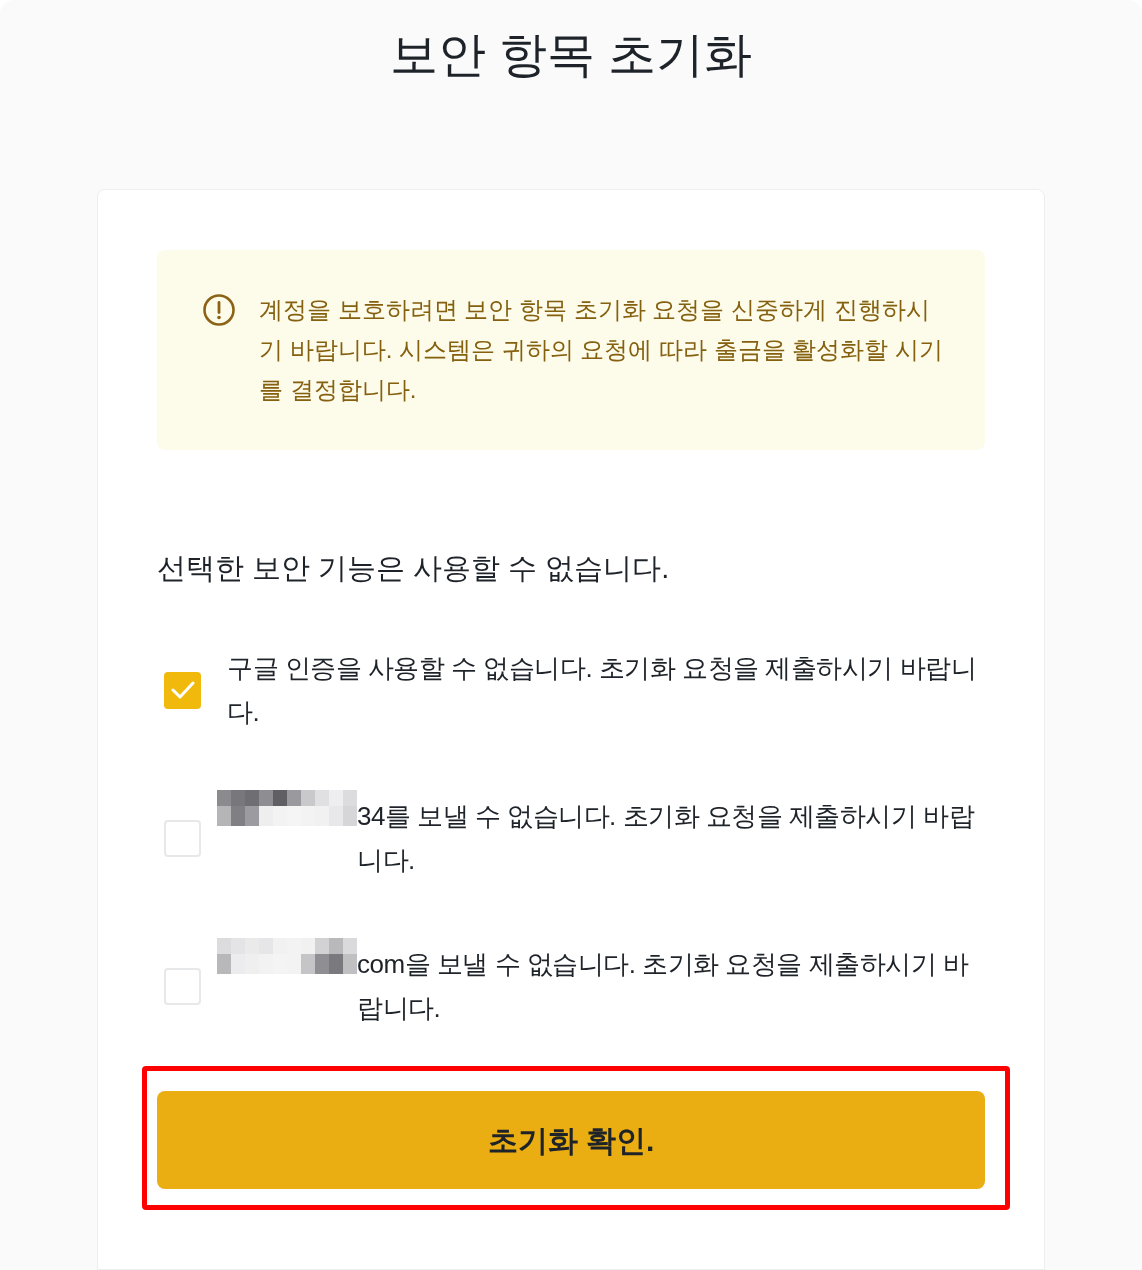 The width and height of the screenshot is (1142, 1270). I want to click on section-heading: 선택한 보안 기능은 사용할 수 없습니다., so click(414, 568).